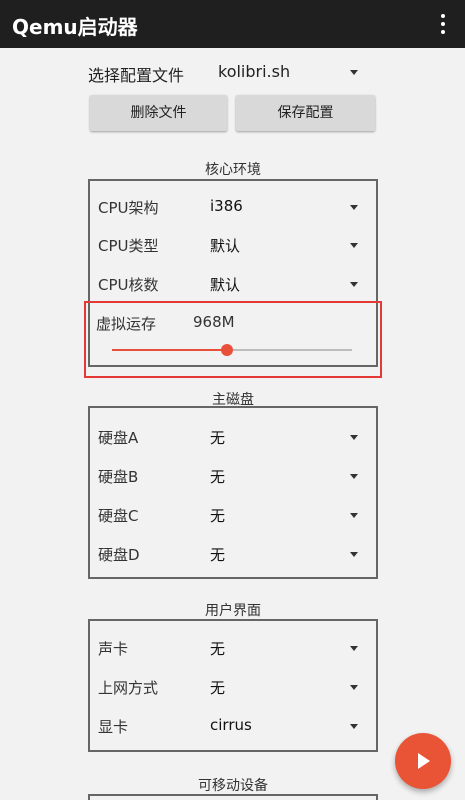  I want to click on cpu-cores-select: CPU核数 默认, so click(233, 284).